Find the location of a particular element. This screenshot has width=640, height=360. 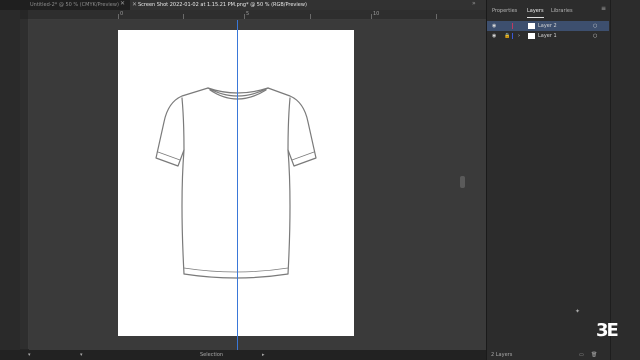

tab-untitled: Untitled-2* @ 50 % (CMYK/Preview) is located at coordinates (65, 5).